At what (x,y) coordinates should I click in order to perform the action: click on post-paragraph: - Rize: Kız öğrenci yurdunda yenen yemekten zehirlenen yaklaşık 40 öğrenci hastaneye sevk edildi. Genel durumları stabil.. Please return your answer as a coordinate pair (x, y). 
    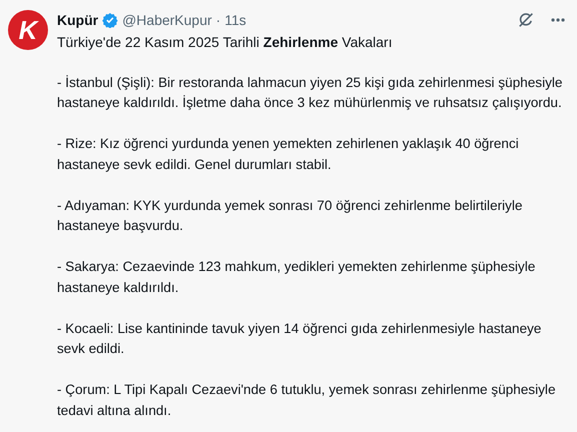
    Looking at the image, I should click on (288, 154).